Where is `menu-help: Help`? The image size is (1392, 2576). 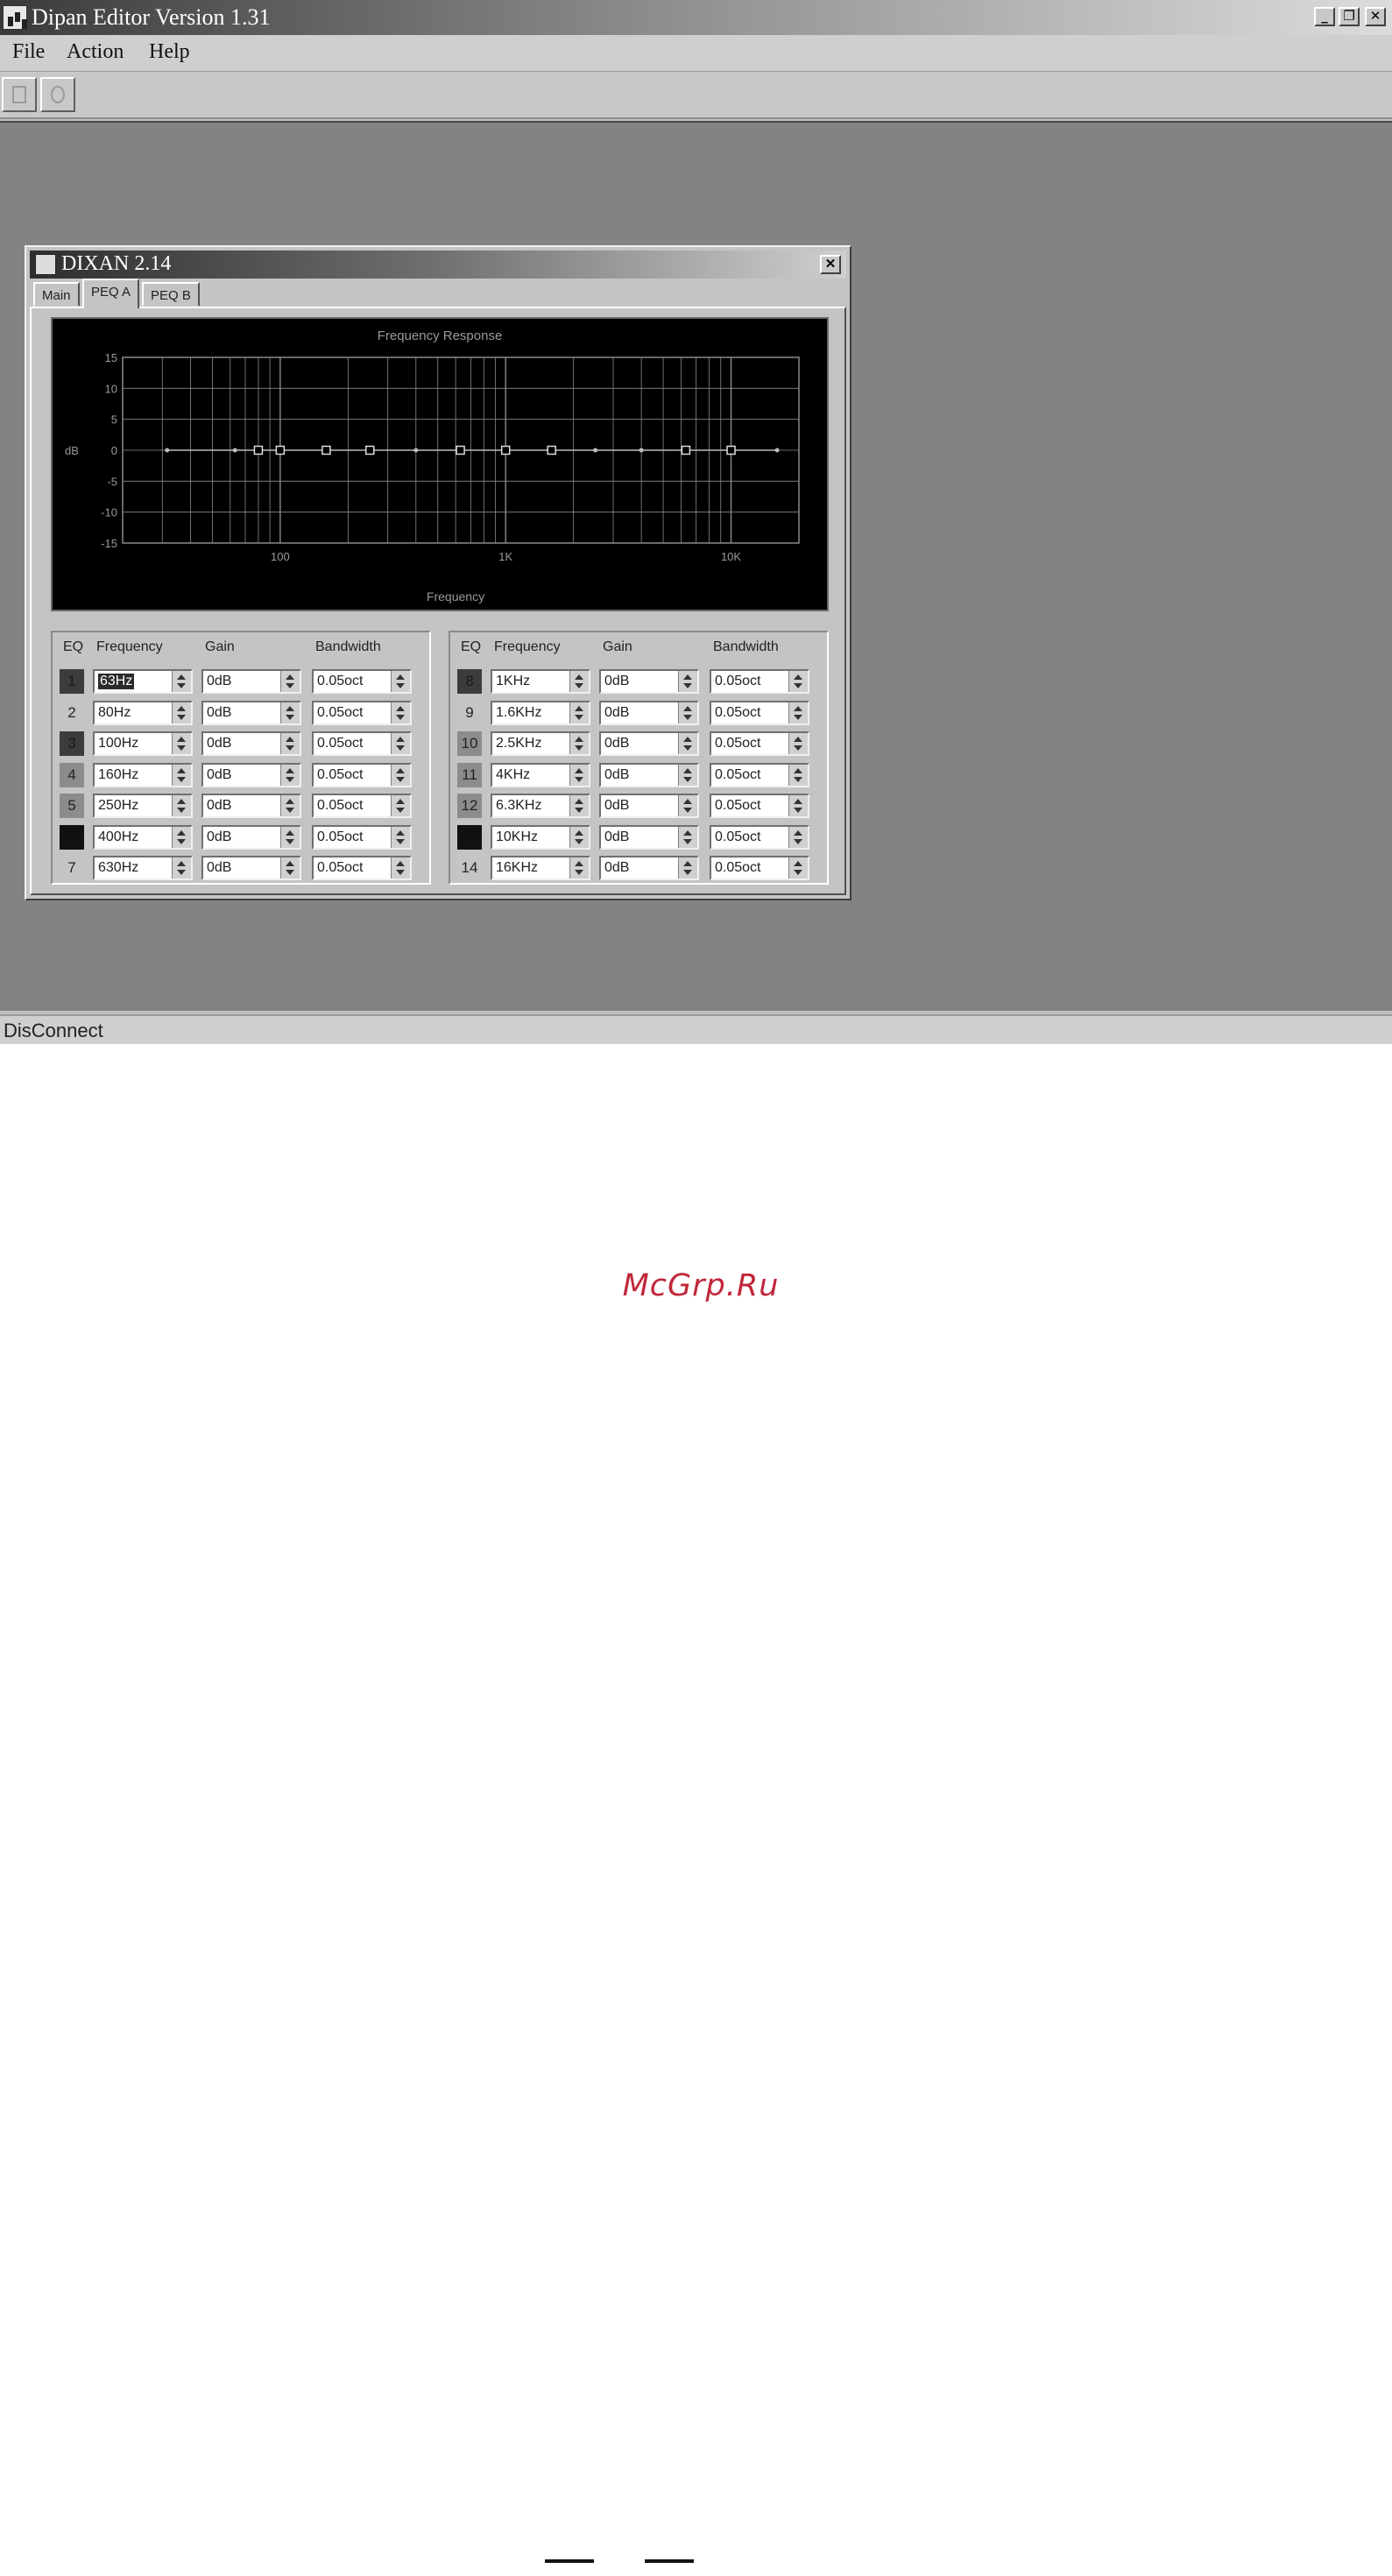
menu-help: Help is located at coordinates (170, 52).